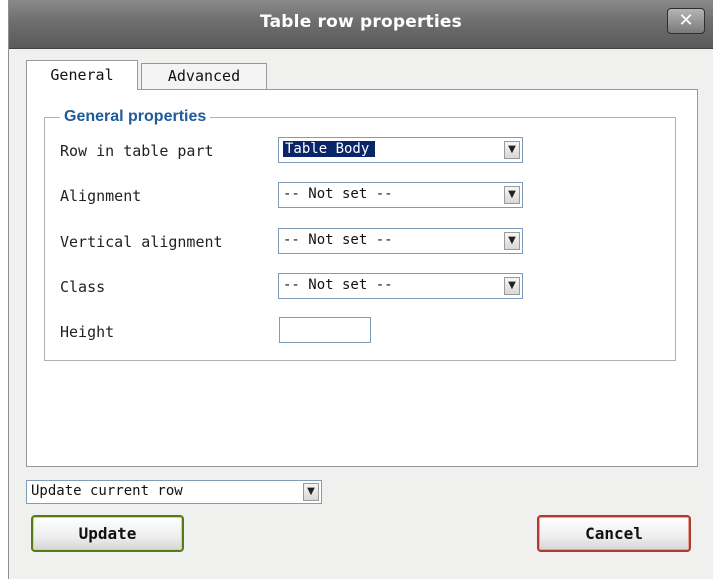  What do you see at coordinates (82, 75) in the screenshot?
I see `tab-general: General` at bounding box center [82, 75].